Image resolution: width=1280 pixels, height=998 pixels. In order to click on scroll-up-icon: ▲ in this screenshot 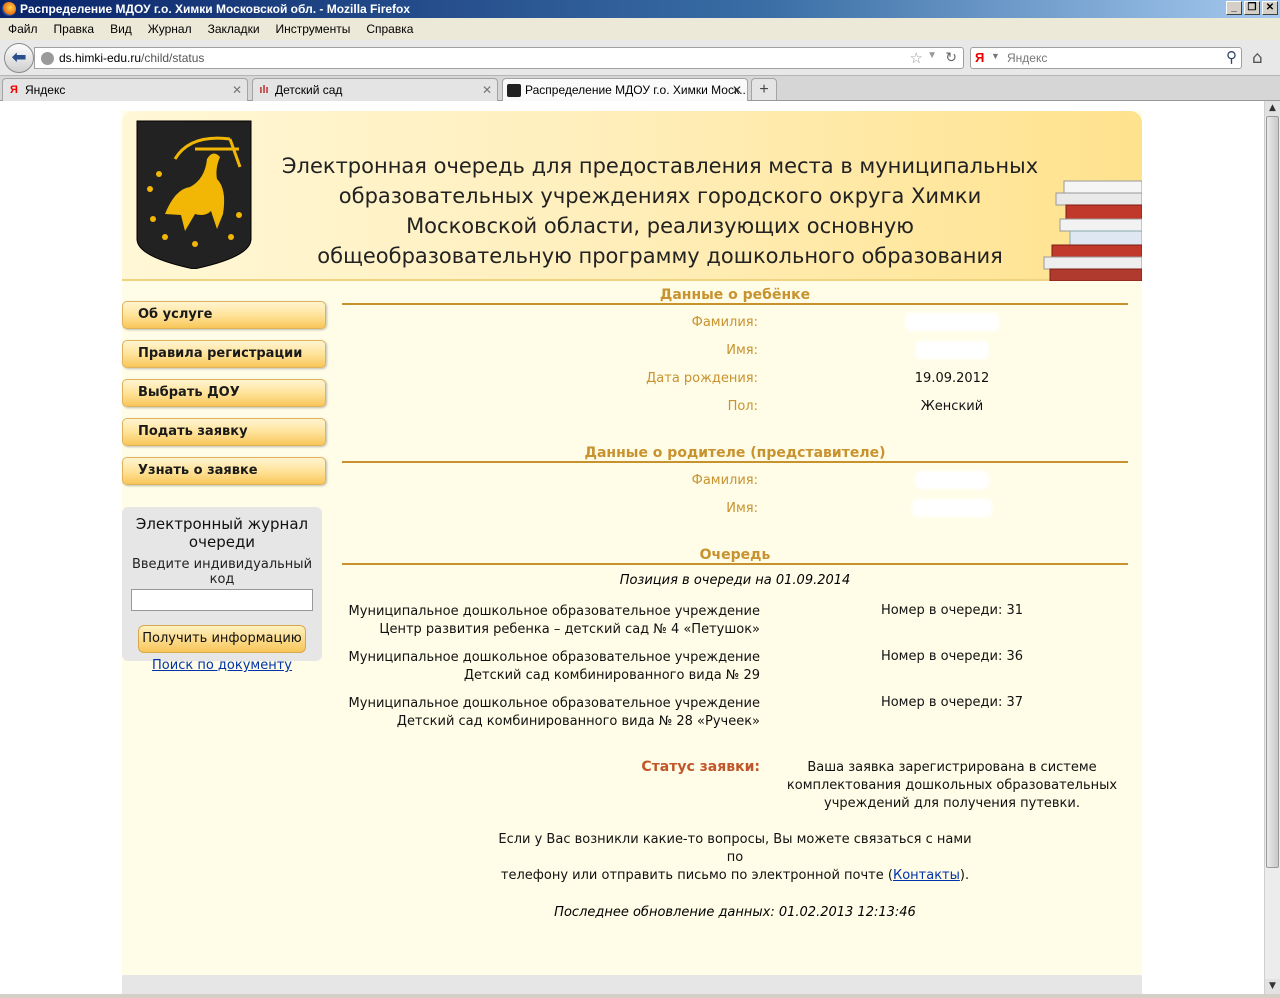, I will do `click(1272, 108)`.